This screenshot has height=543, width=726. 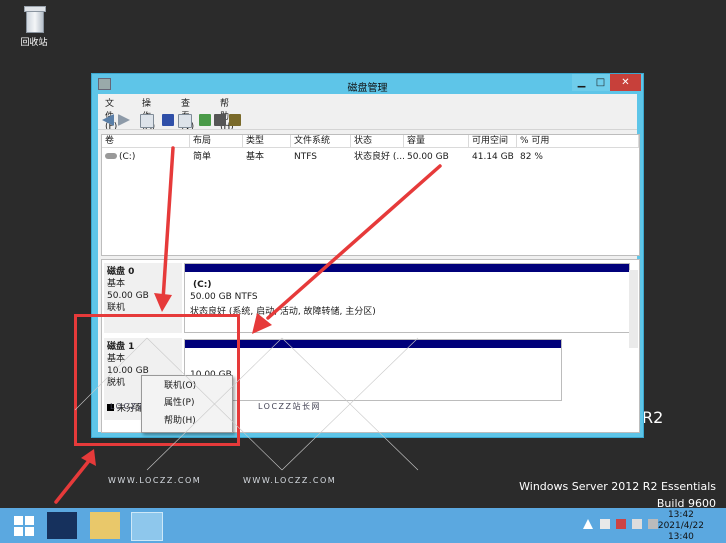 What do you see at coordinates (72, 482) in the screenshot?
I see `annotation-arrow` at bounding box center [72, 482].